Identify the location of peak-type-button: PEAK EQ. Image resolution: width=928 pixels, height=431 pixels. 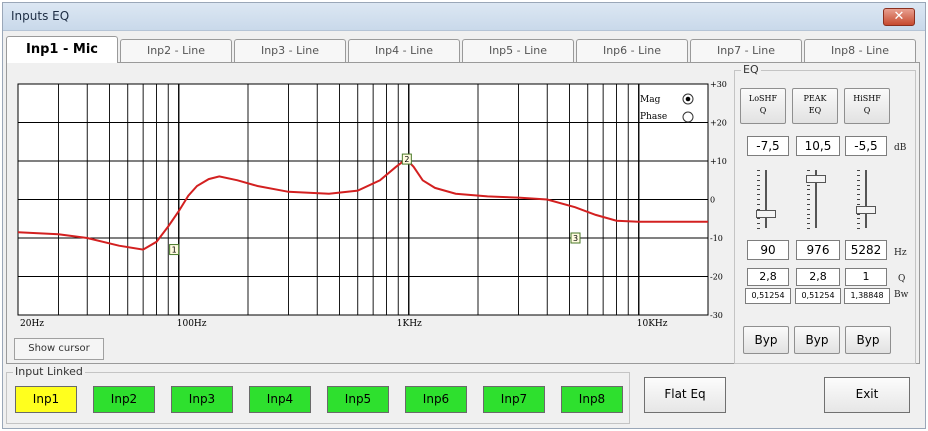
(815, 106).